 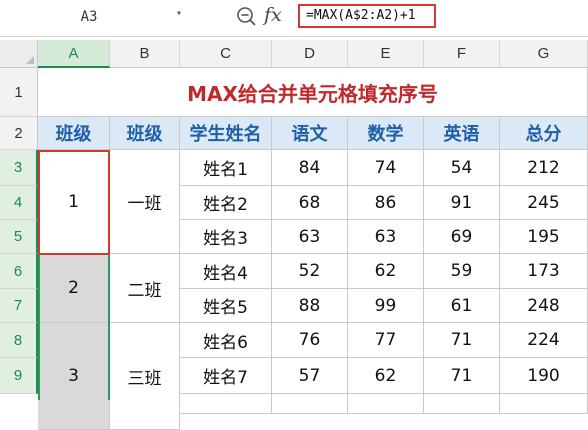 I want to click on formula-bar: A3 ▾ fx =MAX(A$2:A2)+1, so click(x=294, y=18).